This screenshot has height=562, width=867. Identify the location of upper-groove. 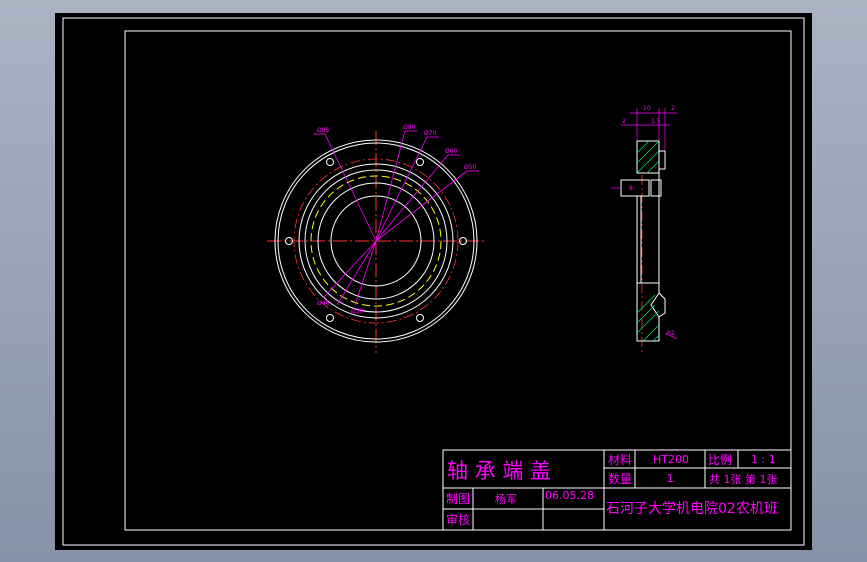
(635, 188).